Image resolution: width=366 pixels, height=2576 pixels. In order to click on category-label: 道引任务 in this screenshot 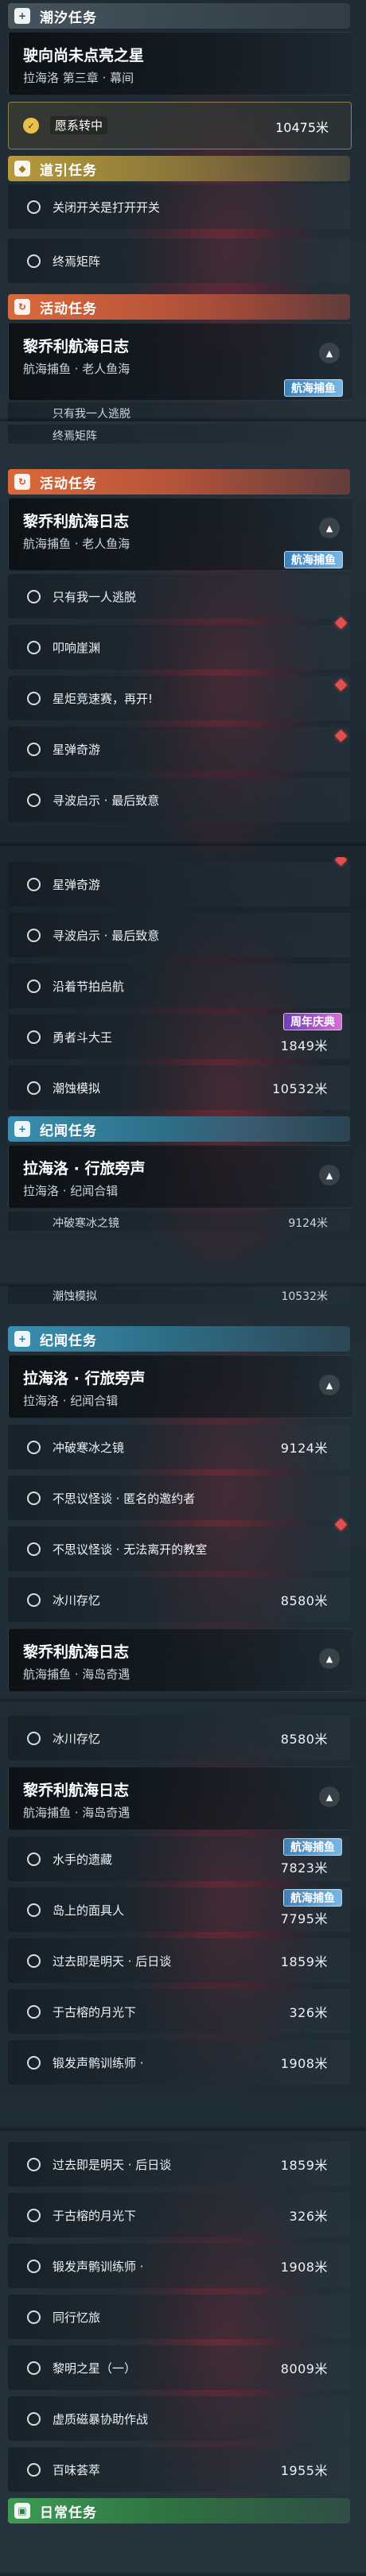, I will do `click(68, 171)`.